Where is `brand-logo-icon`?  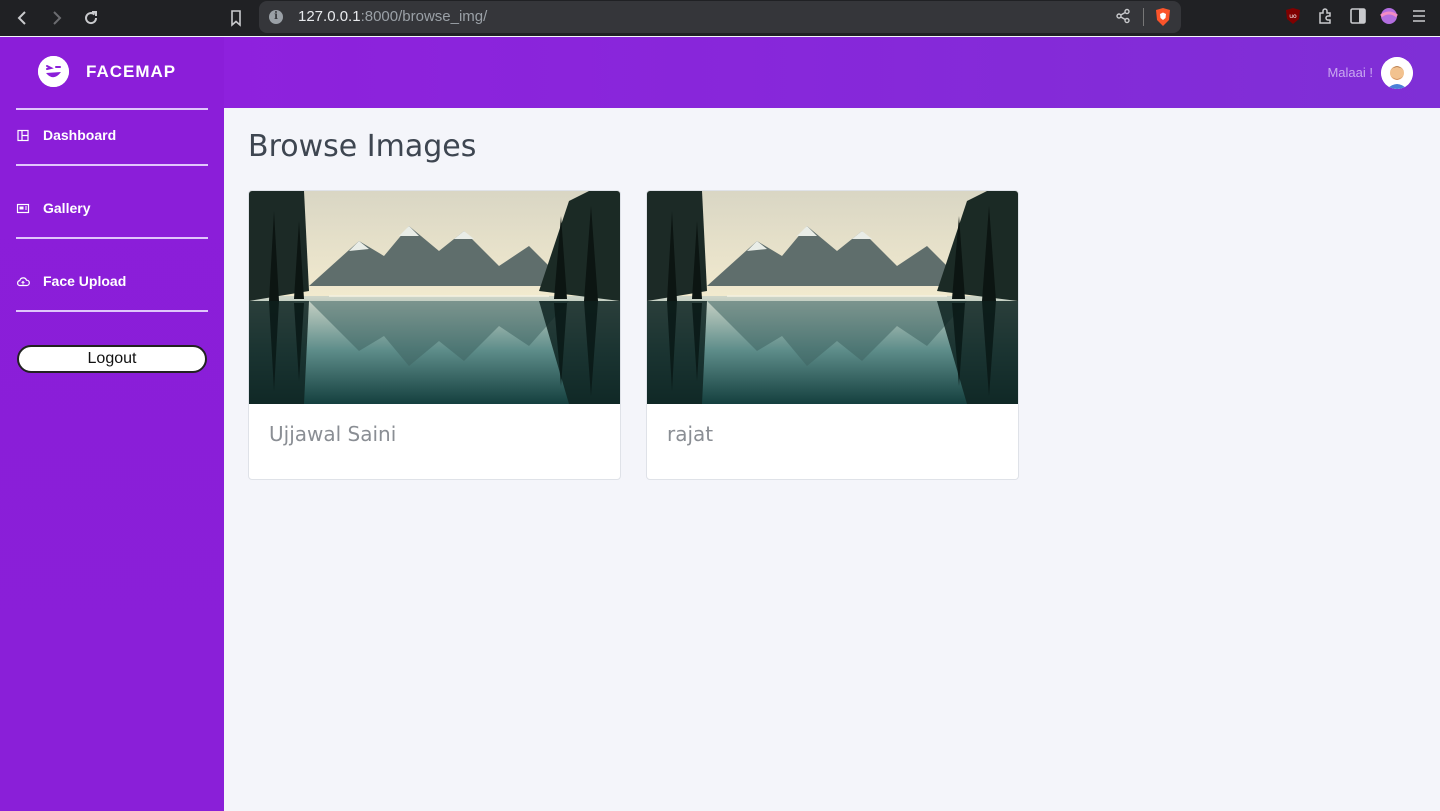
brand-logo-icon is located at coordinates (53, 71).